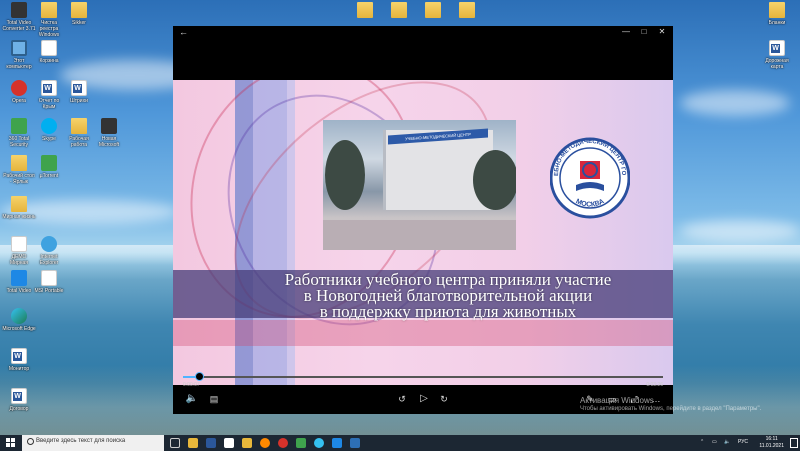 The width and height of the screenshot is (800, 451). I want to click on desktop-icon: Бланки, so click(777, 14).